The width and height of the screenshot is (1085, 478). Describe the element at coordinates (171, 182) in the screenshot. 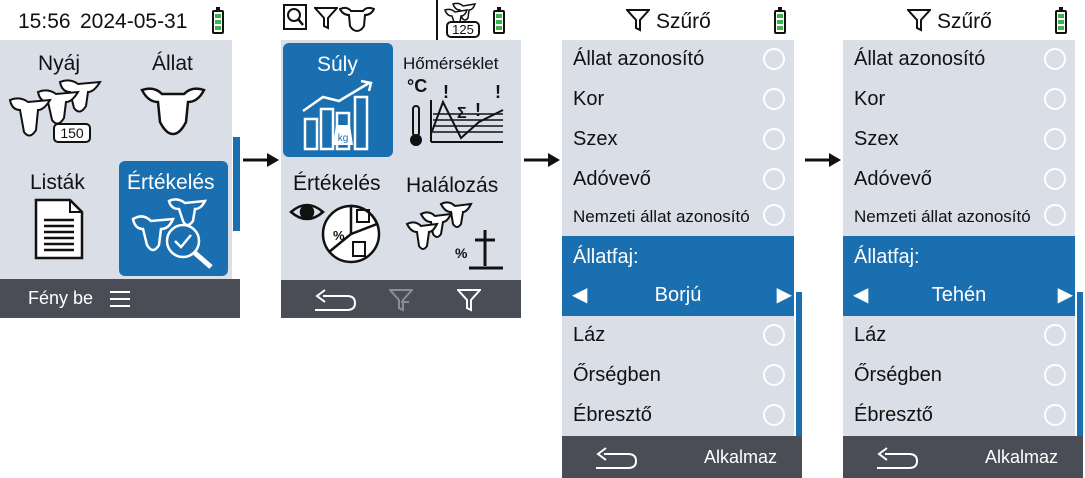

I see `tile-evaluation-label: Értékelés` at that location.